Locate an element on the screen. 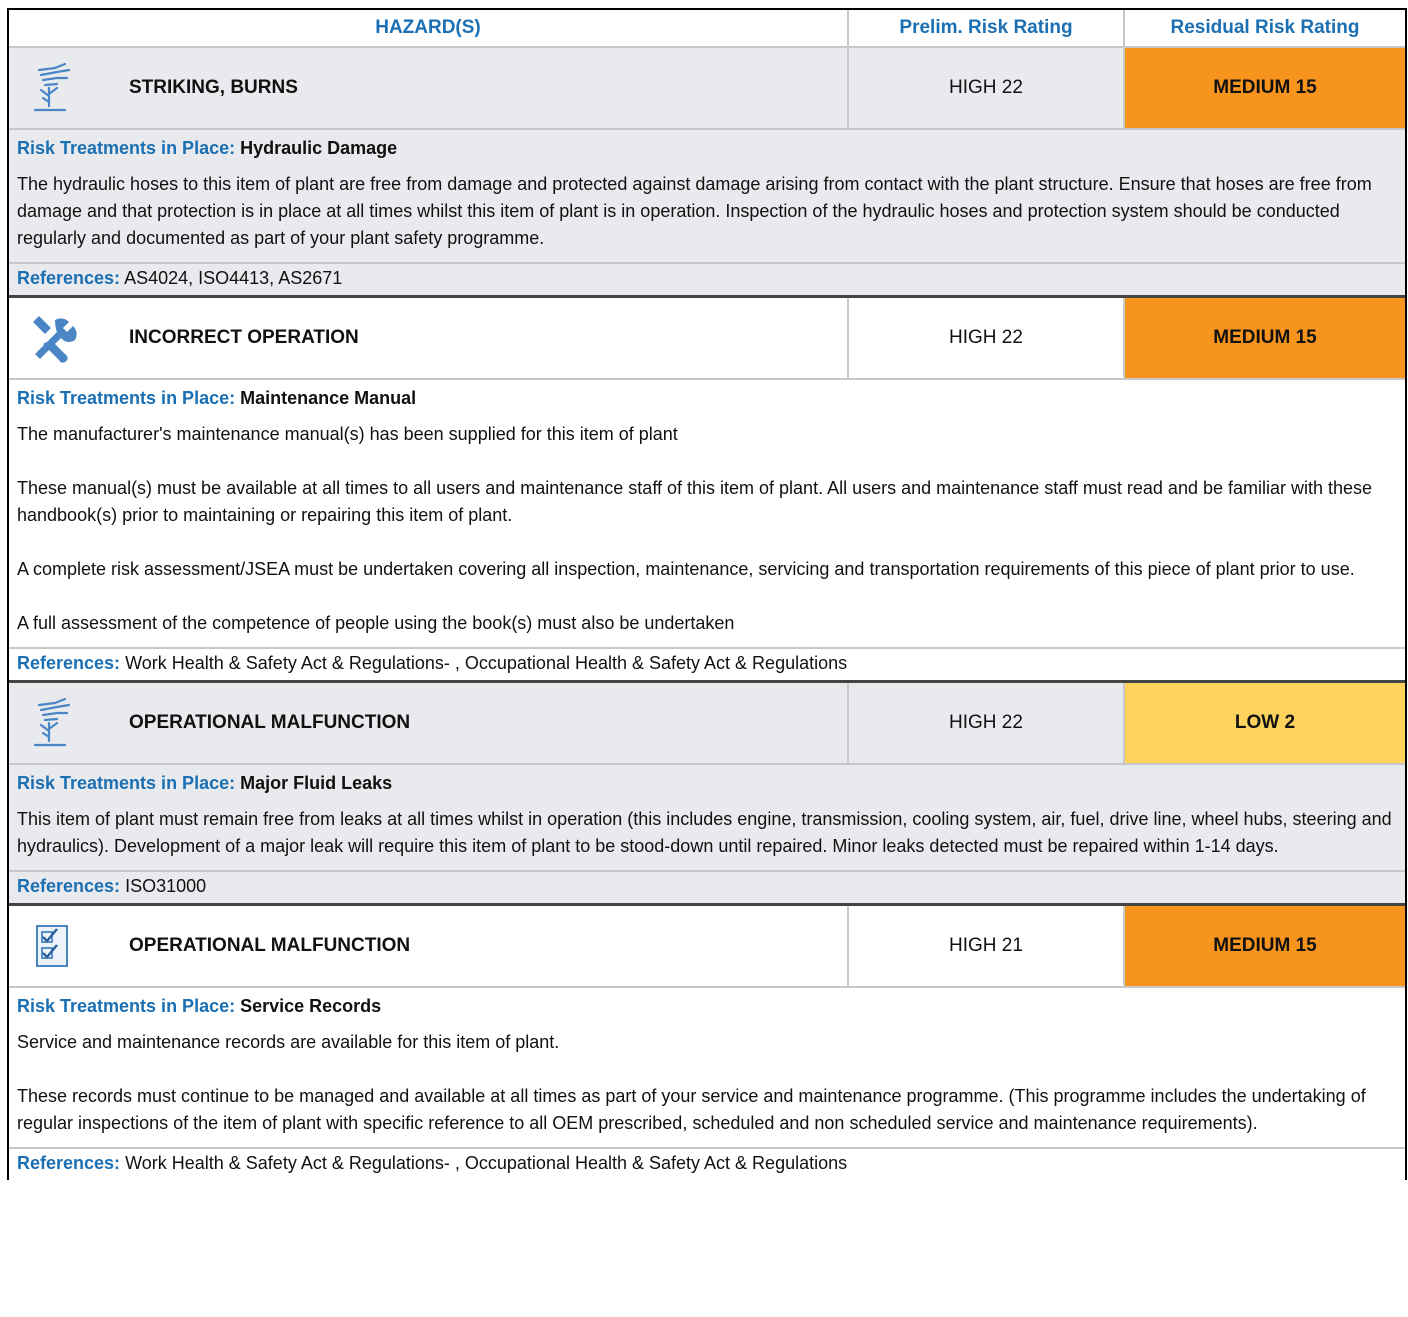 This screenshot has height=1317, width=1408. prelim-rating: HIGH 21 is located at coordinates (987, 946).